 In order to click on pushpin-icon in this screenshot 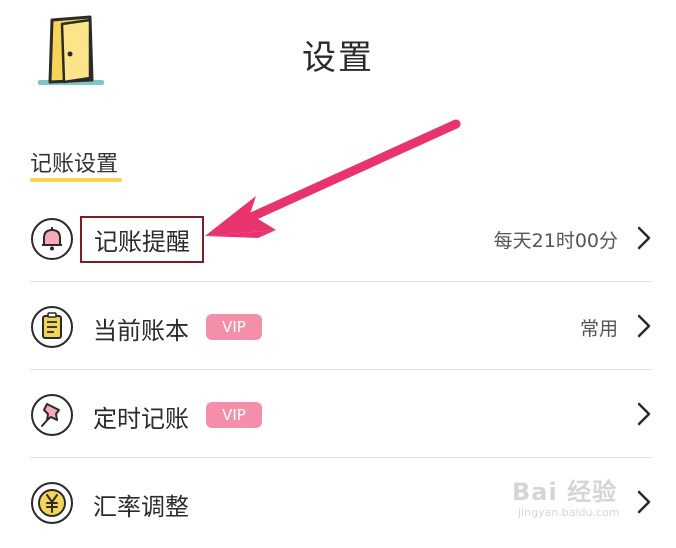, I will do `click(52, 415)`.